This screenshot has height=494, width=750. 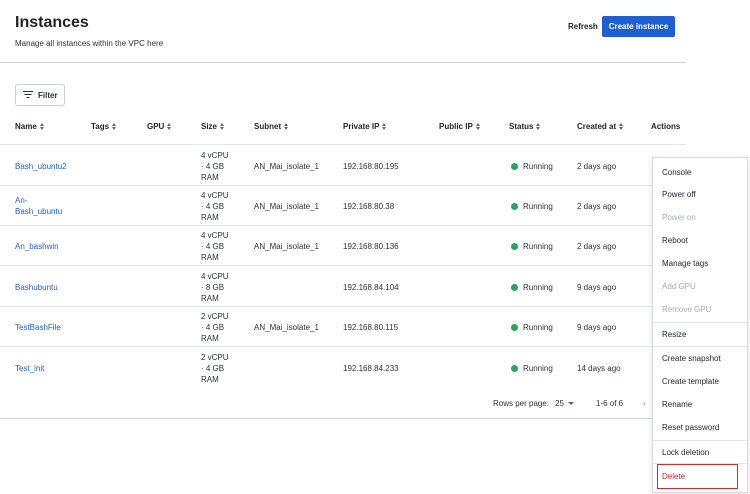 What do you see at coordinates (701, 404) in the screenshot?
I see `menu-item-rename: Rename` at bounding box center [701, 404].